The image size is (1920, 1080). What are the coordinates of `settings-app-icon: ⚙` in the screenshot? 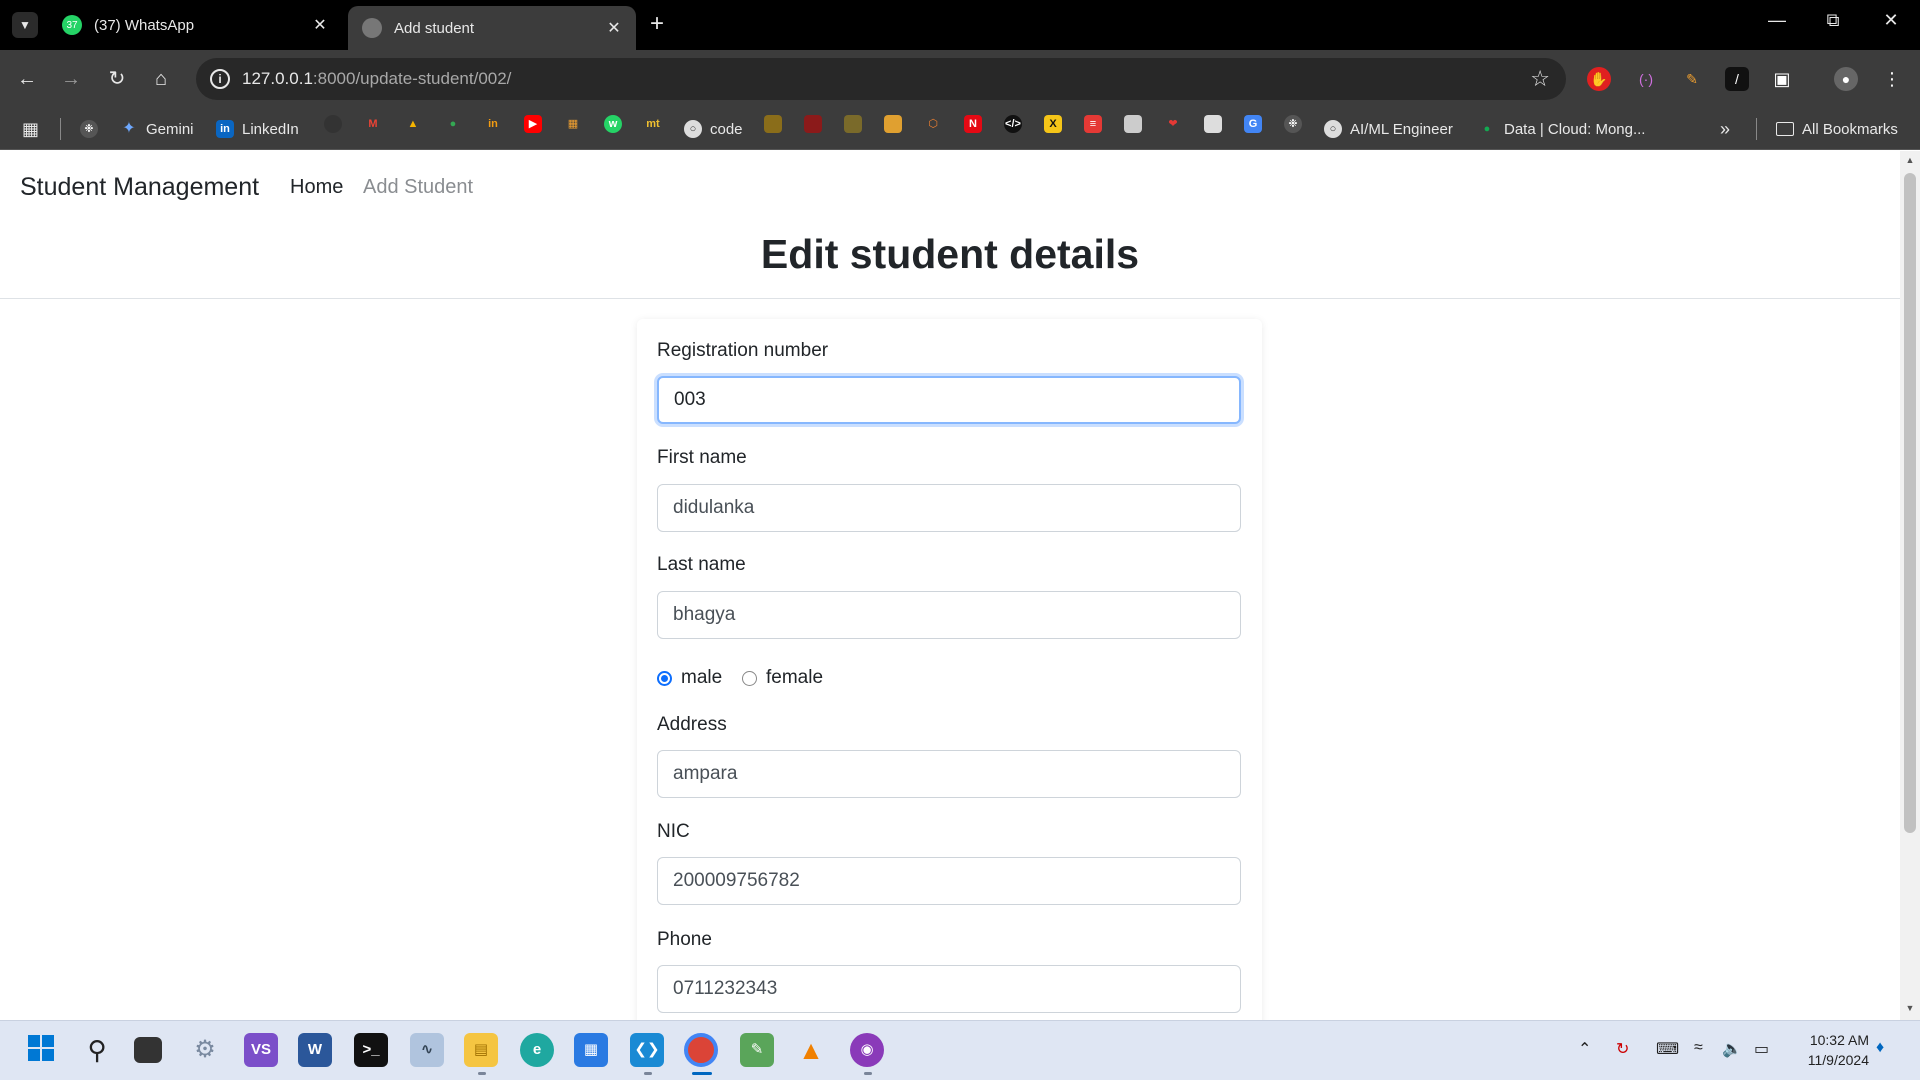 It's located at (205, 1050).